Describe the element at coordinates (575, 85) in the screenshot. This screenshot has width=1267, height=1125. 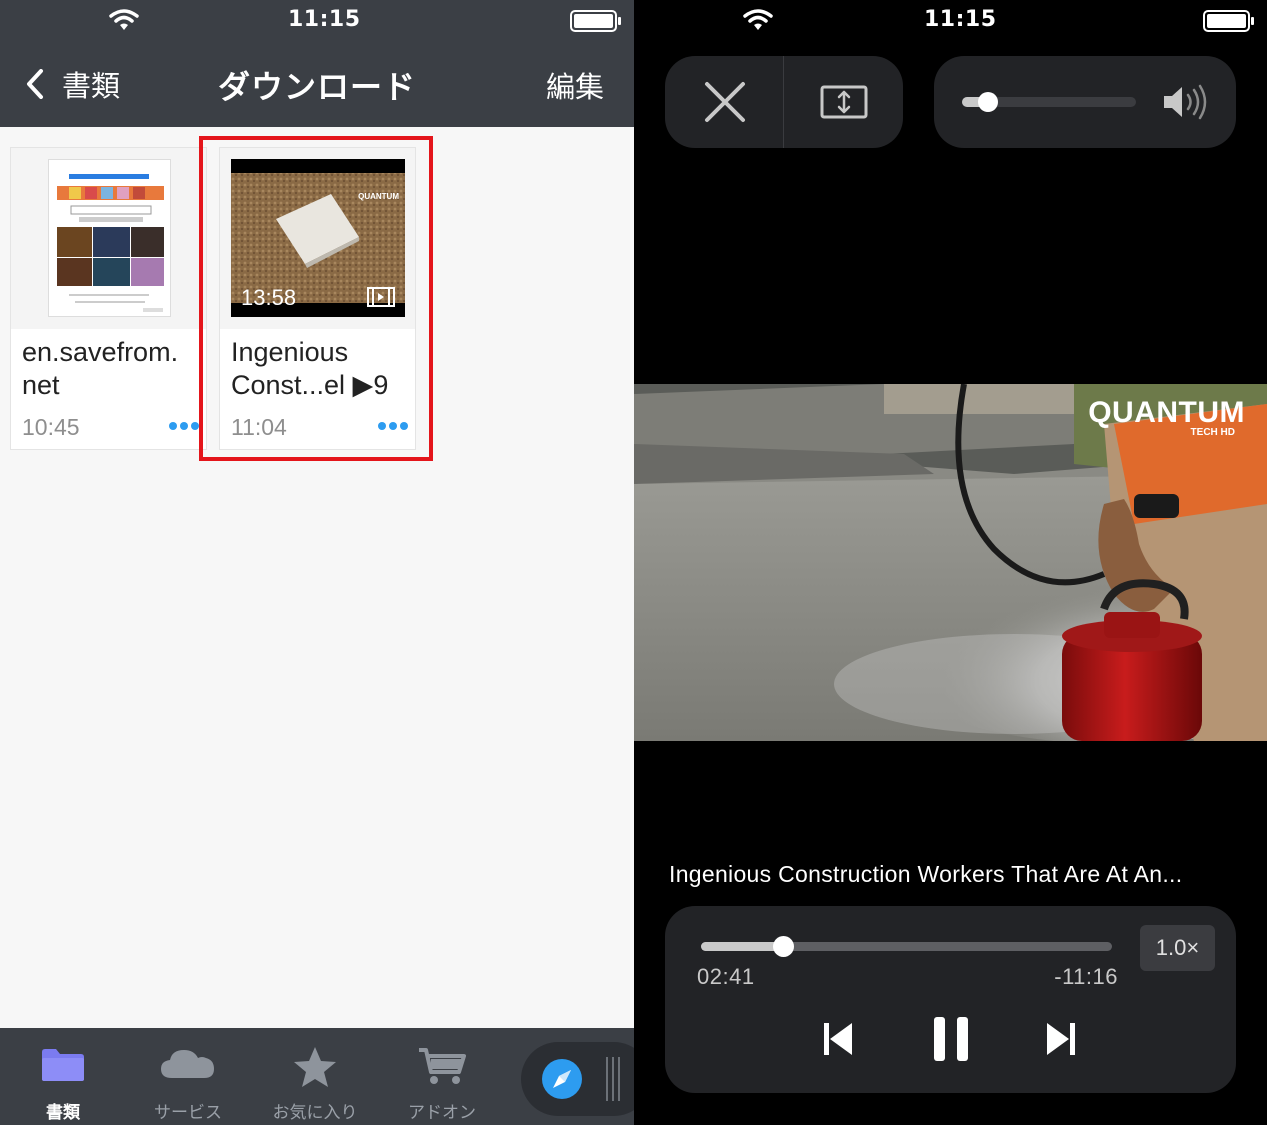
I see `edit-button: 編集` at that location.